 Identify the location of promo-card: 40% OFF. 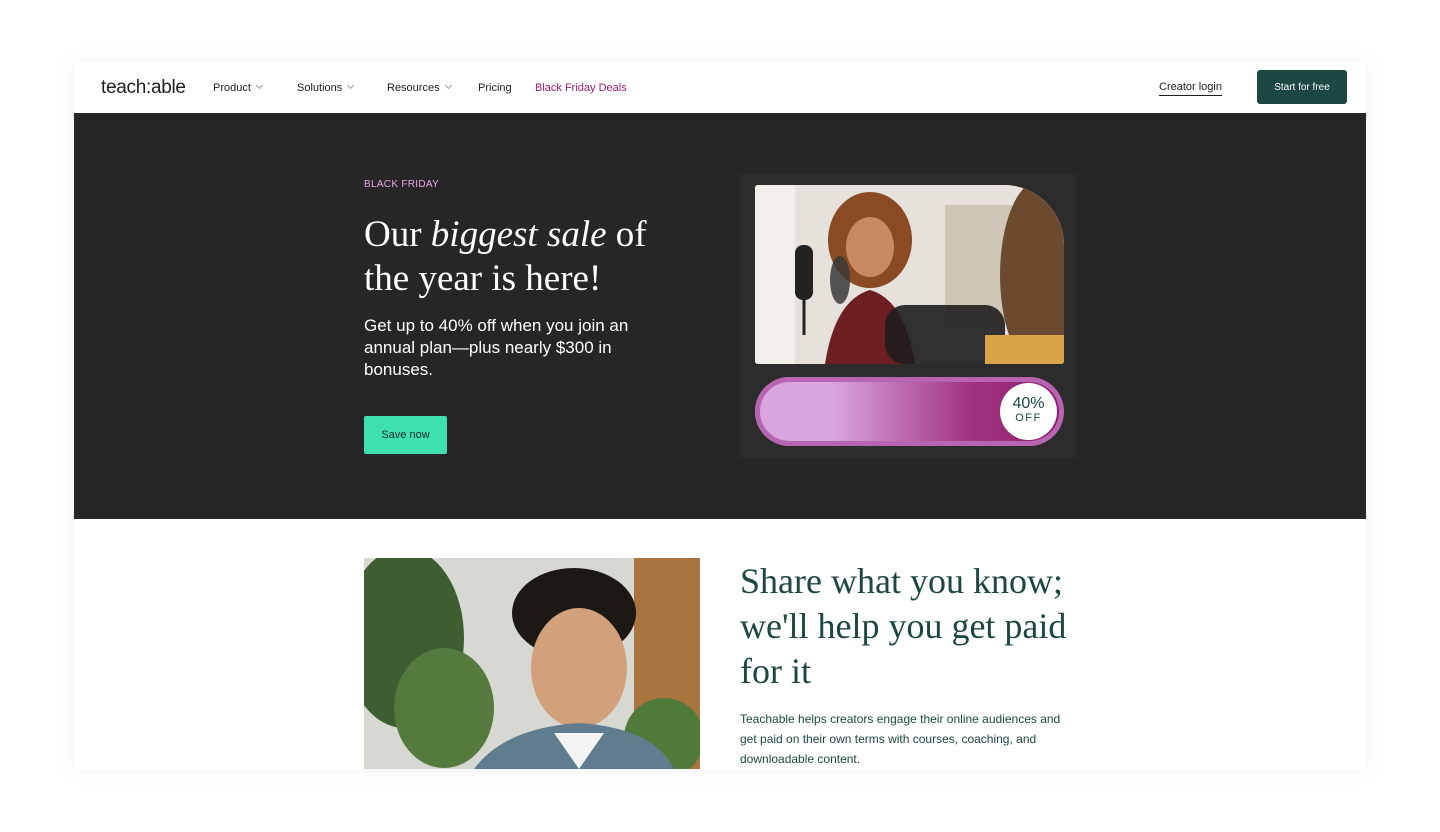
(908, 316).